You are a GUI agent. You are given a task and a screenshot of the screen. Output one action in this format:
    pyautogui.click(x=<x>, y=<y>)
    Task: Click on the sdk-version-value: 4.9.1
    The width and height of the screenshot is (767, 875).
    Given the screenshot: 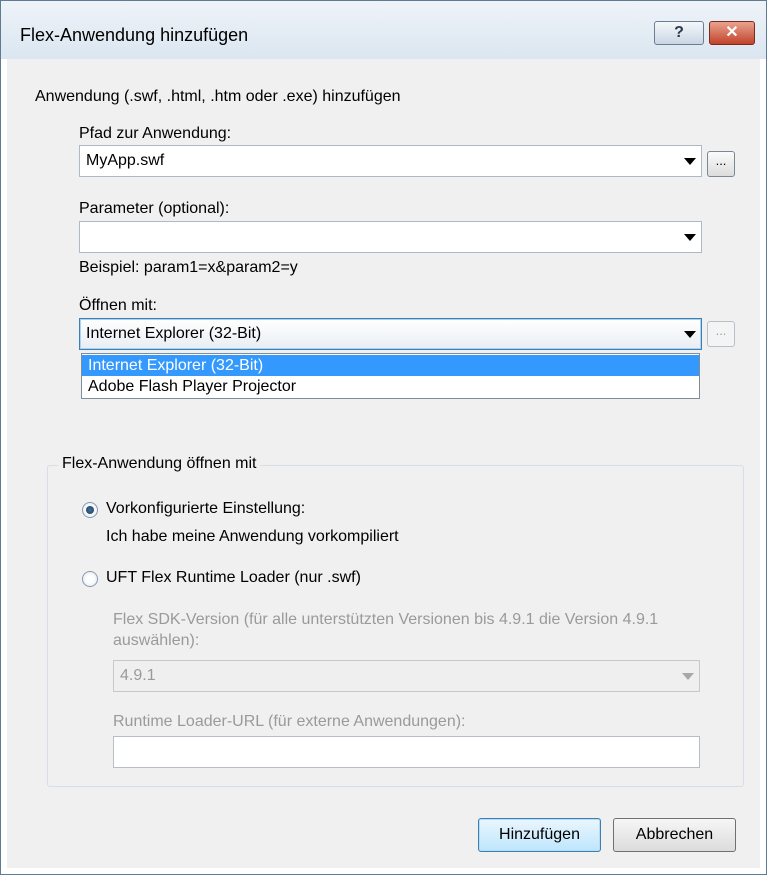 What is the action you would take?
    pyautogui.click(x=138, y=675)
    